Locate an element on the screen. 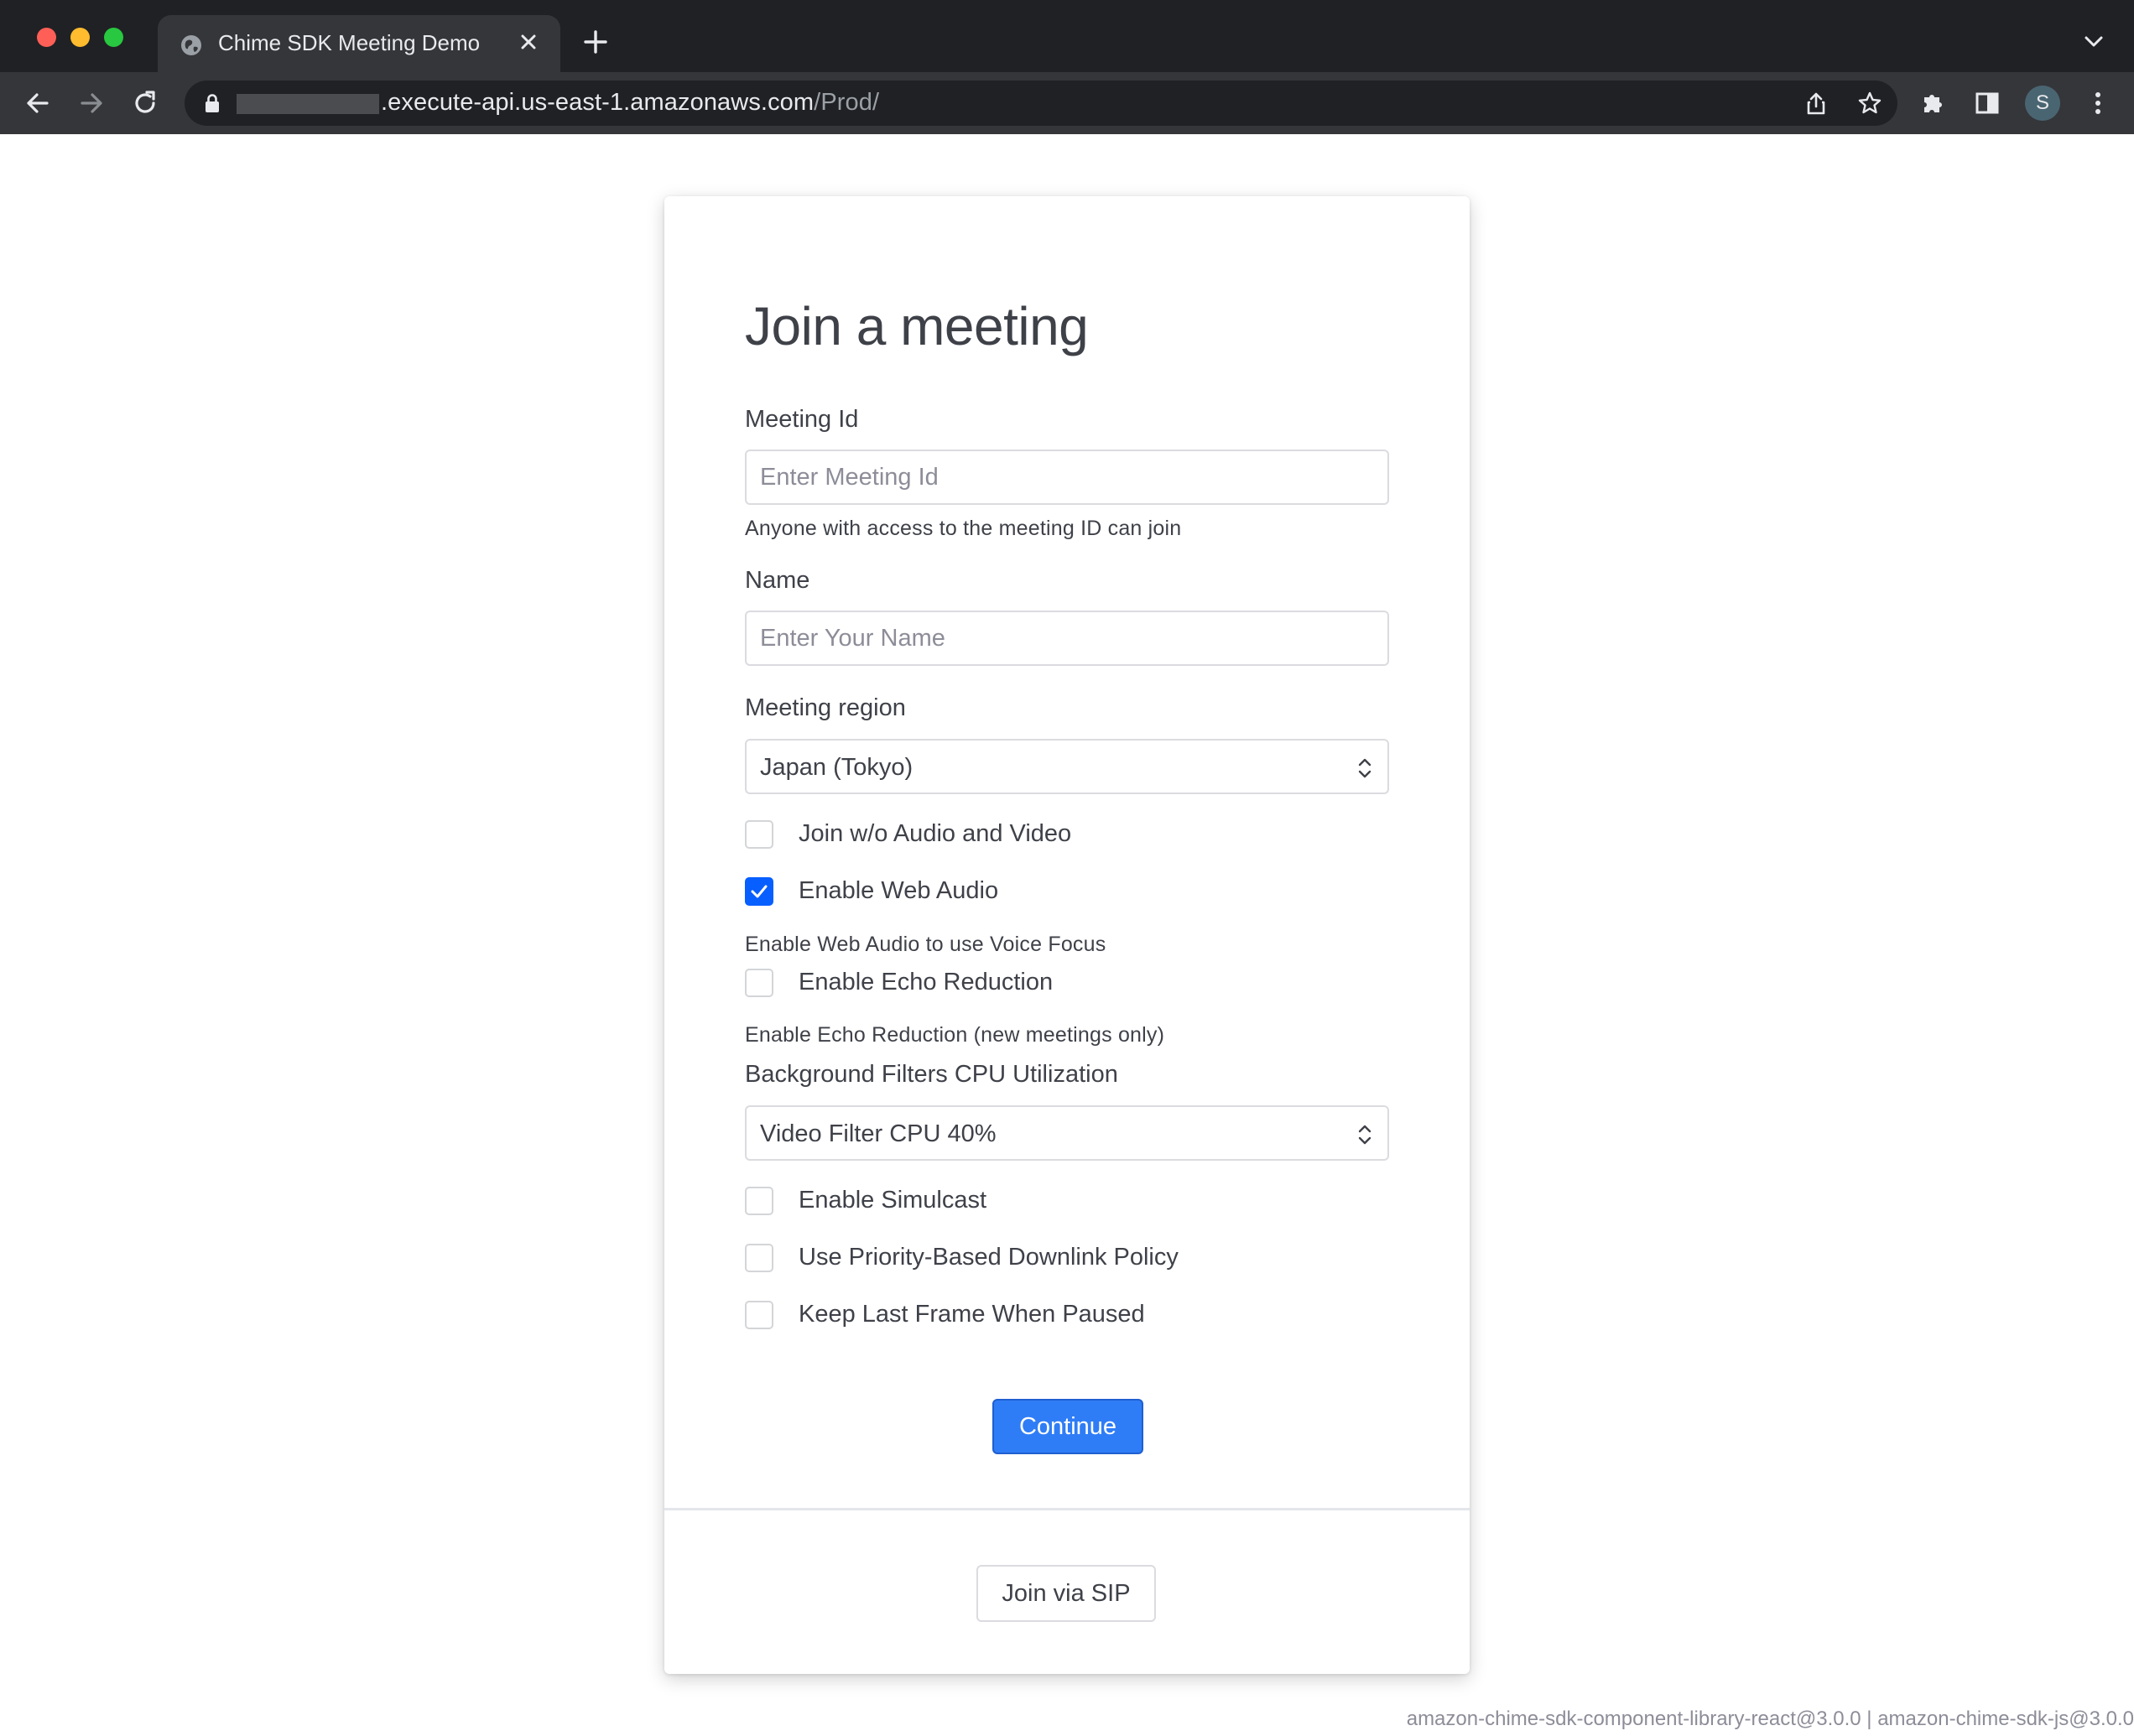  web-audio-hint: Enable Web Audio to use Voice Focus is located at coordinates (925, 945).